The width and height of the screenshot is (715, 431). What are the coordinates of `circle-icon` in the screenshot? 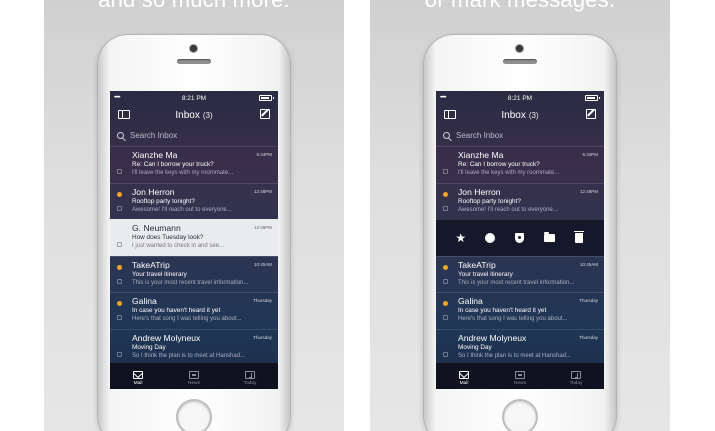 It's located at (490, 237).